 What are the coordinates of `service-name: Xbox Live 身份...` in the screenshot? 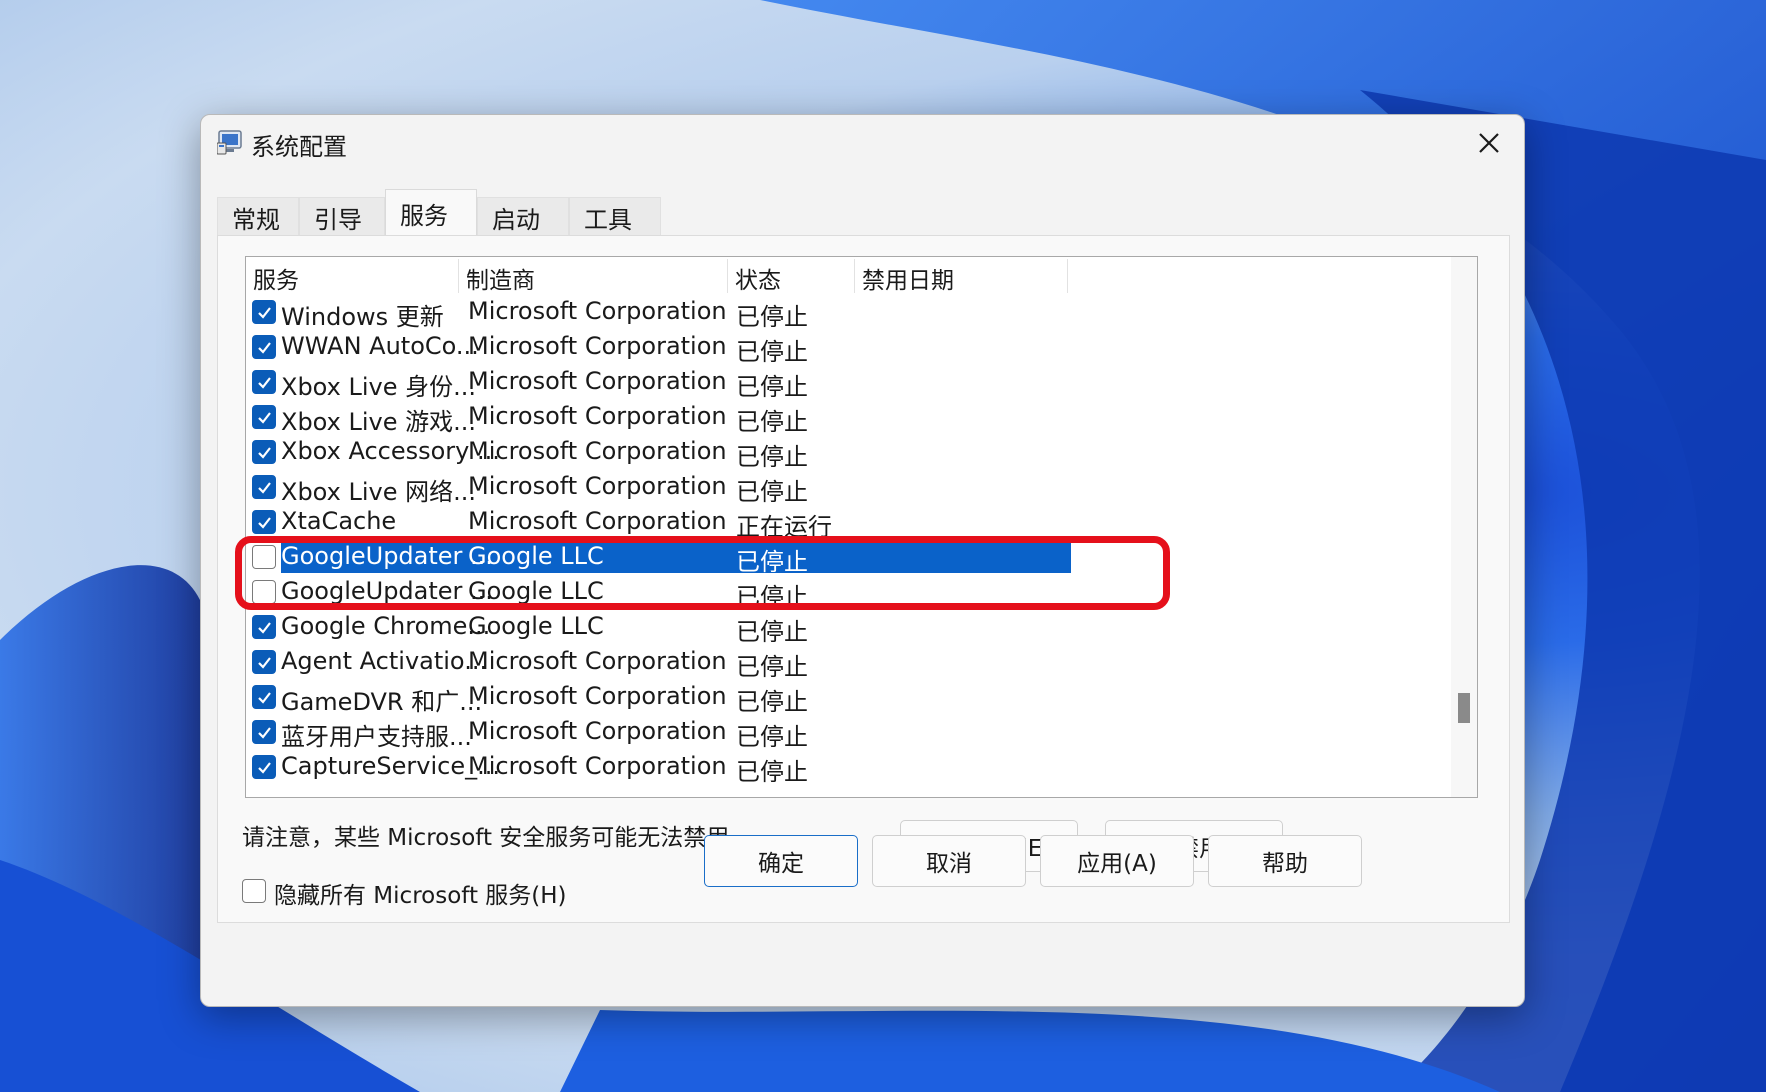 It's located at (378, 387).